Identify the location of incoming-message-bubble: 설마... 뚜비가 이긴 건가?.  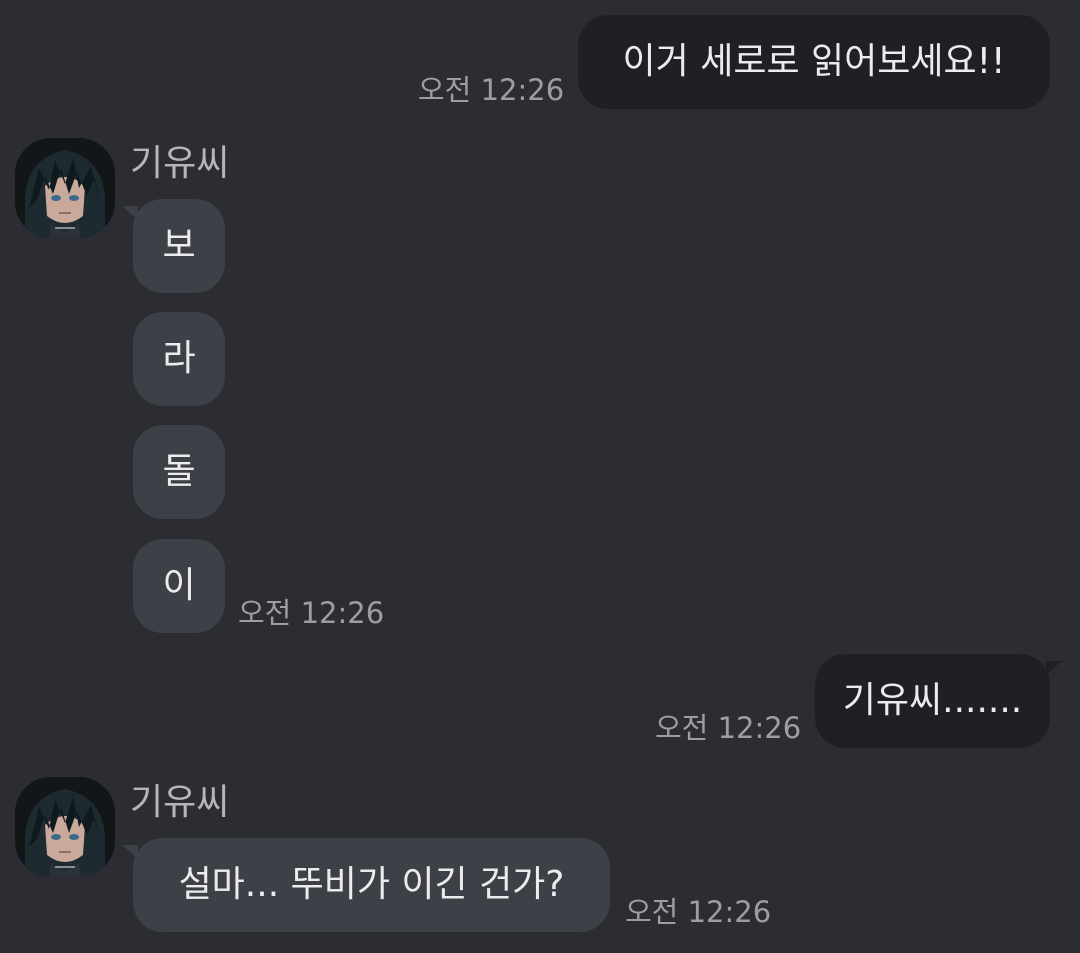
(371, 885).